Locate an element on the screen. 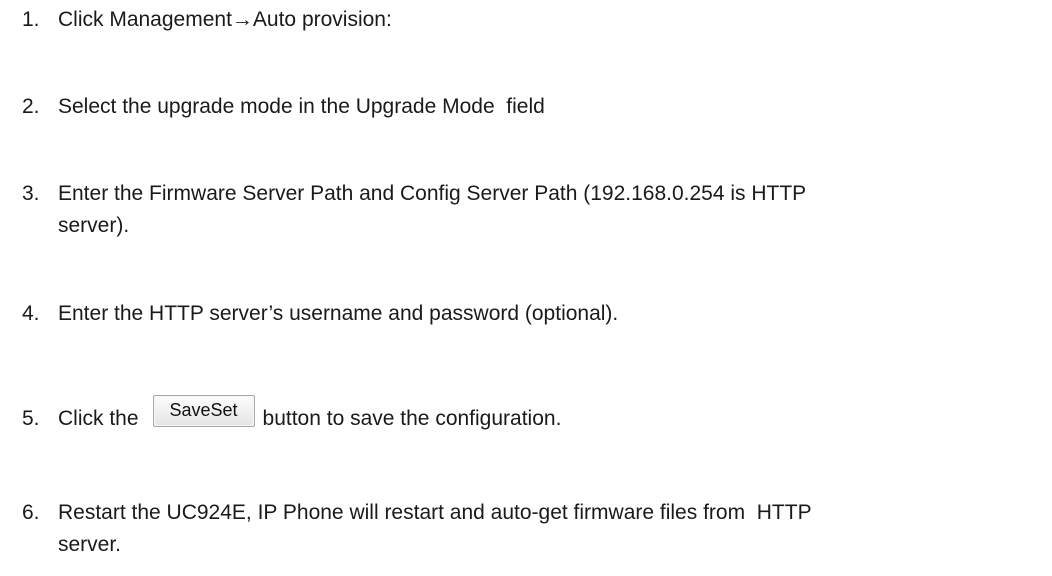 The image size is (1052, 576). step-text-continuation: server. is located at coordinates (90, 544).